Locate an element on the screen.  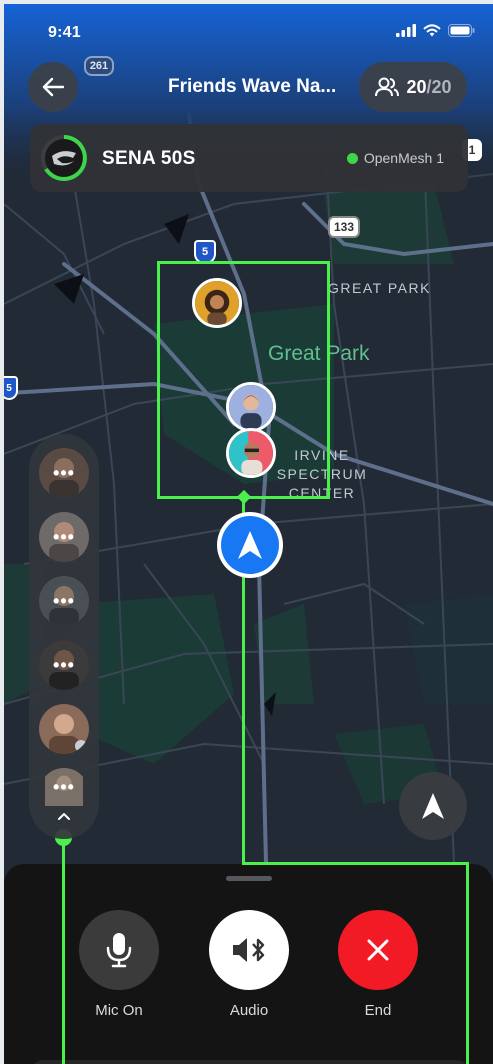
back-button is located at coordinates (53, 87).